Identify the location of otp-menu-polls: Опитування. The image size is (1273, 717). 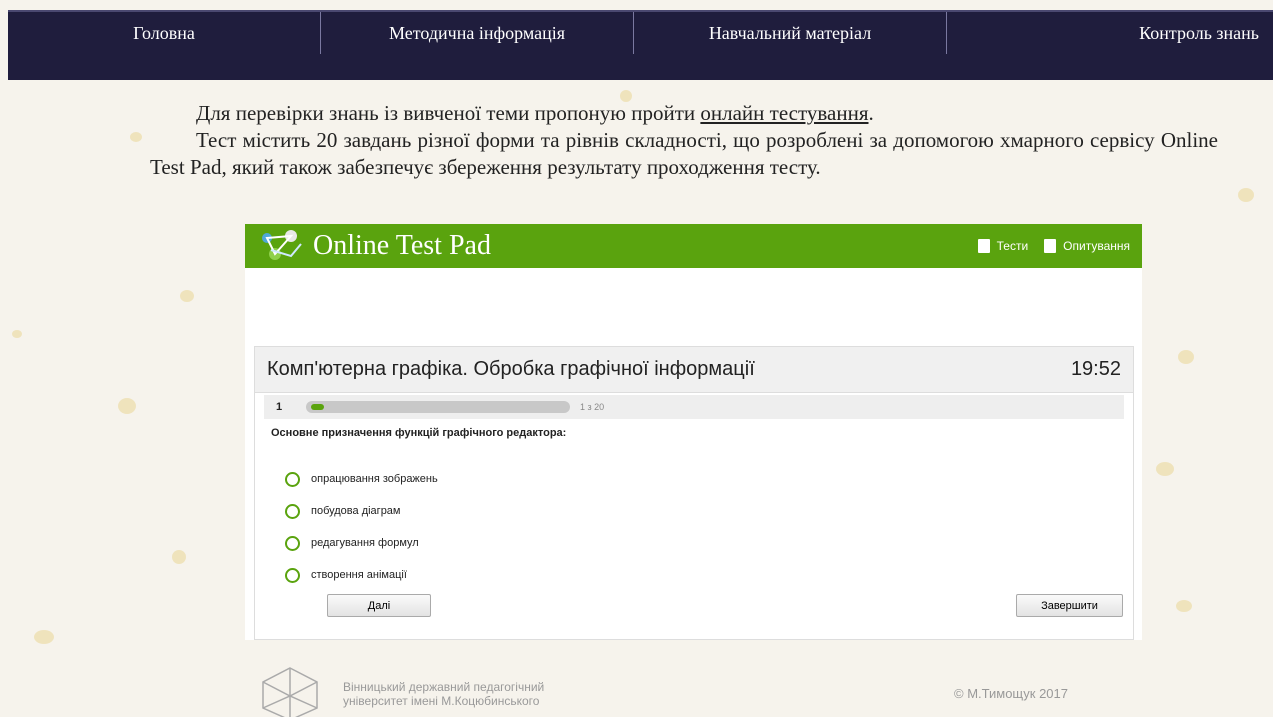
(1087, 246).